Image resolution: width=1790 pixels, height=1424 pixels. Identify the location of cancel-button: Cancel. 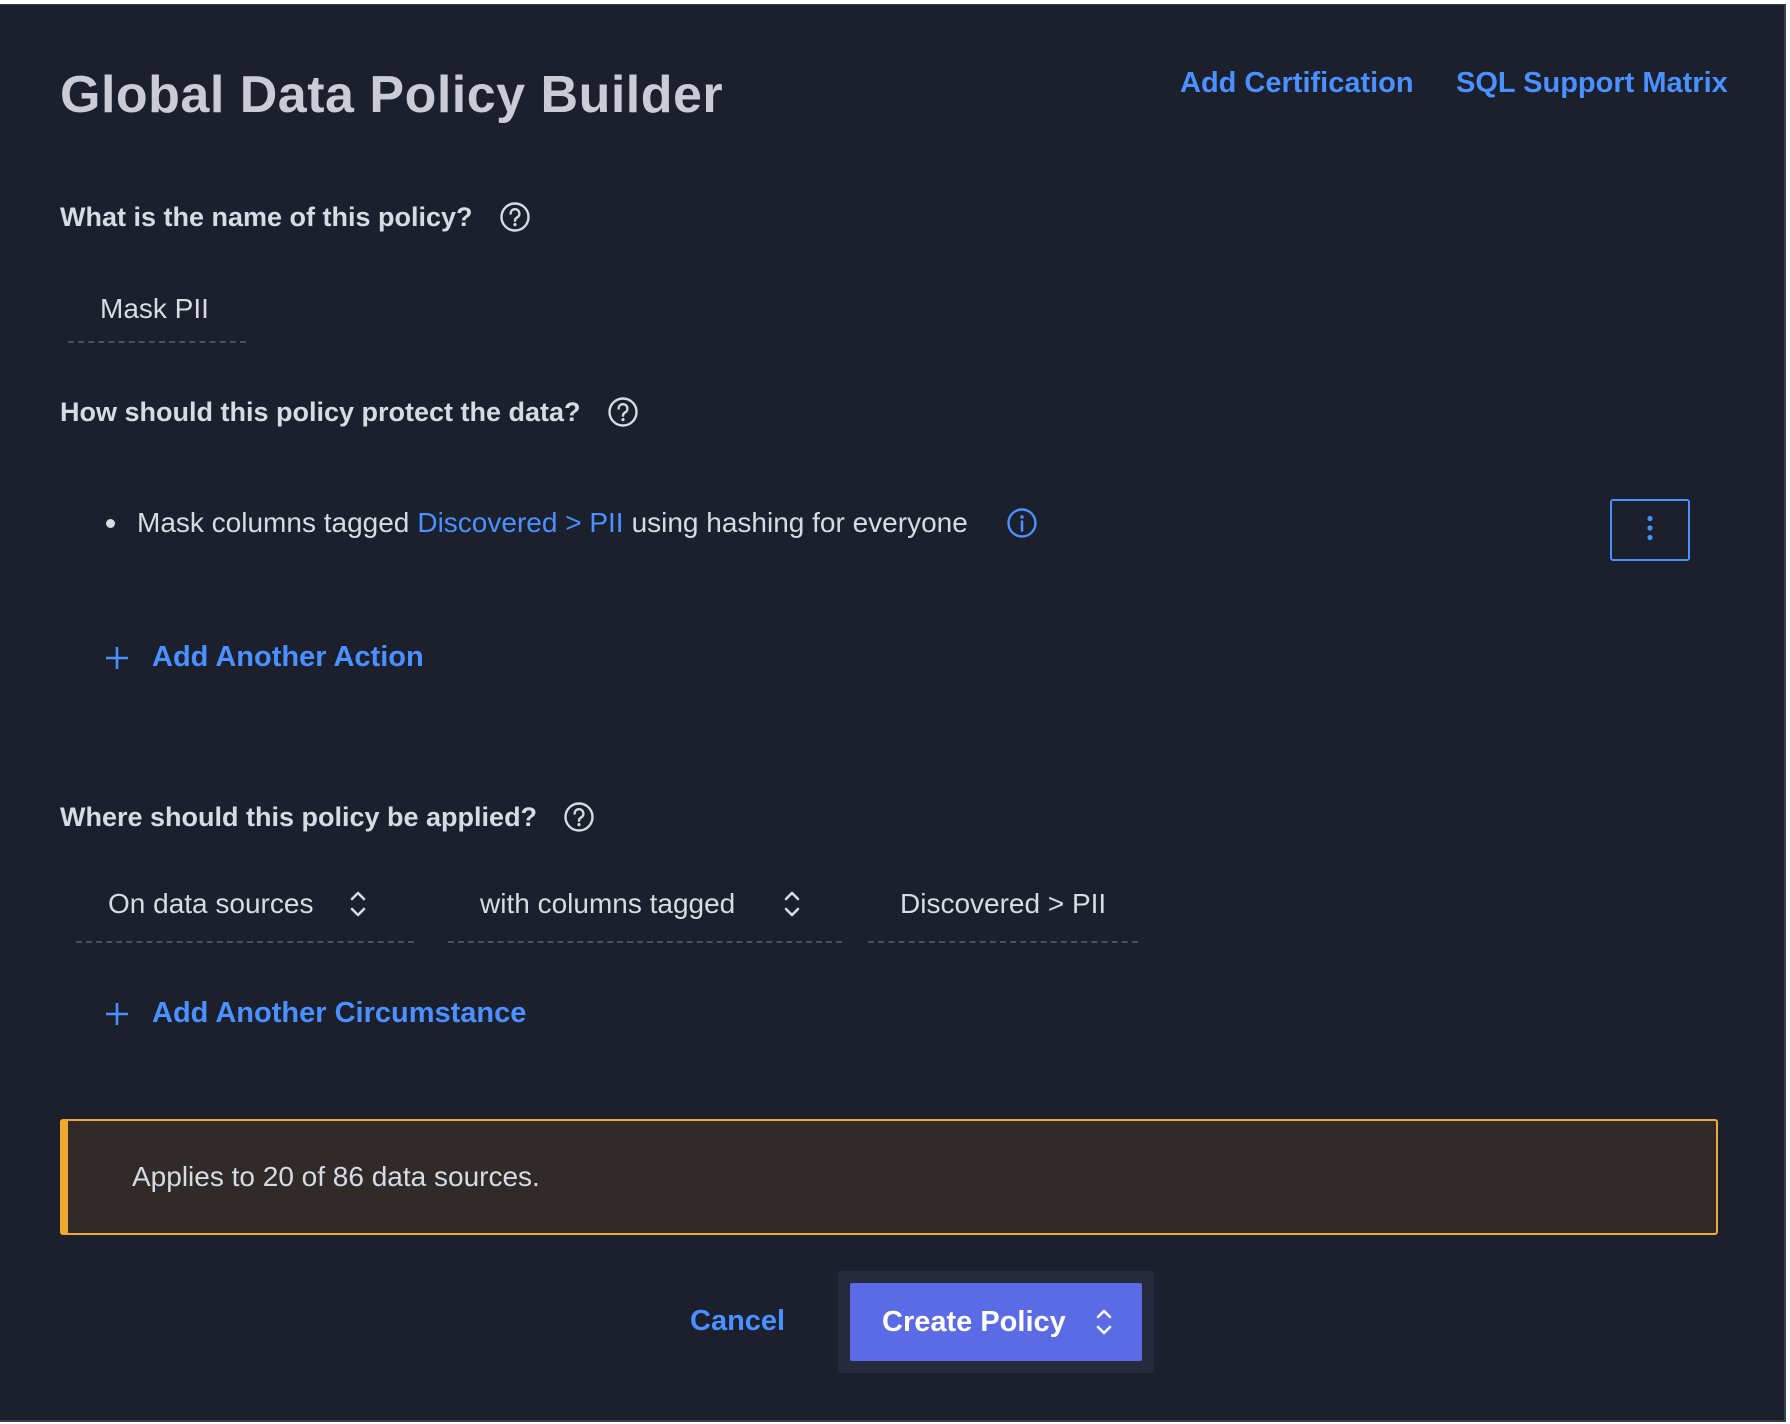
(737, 1321).